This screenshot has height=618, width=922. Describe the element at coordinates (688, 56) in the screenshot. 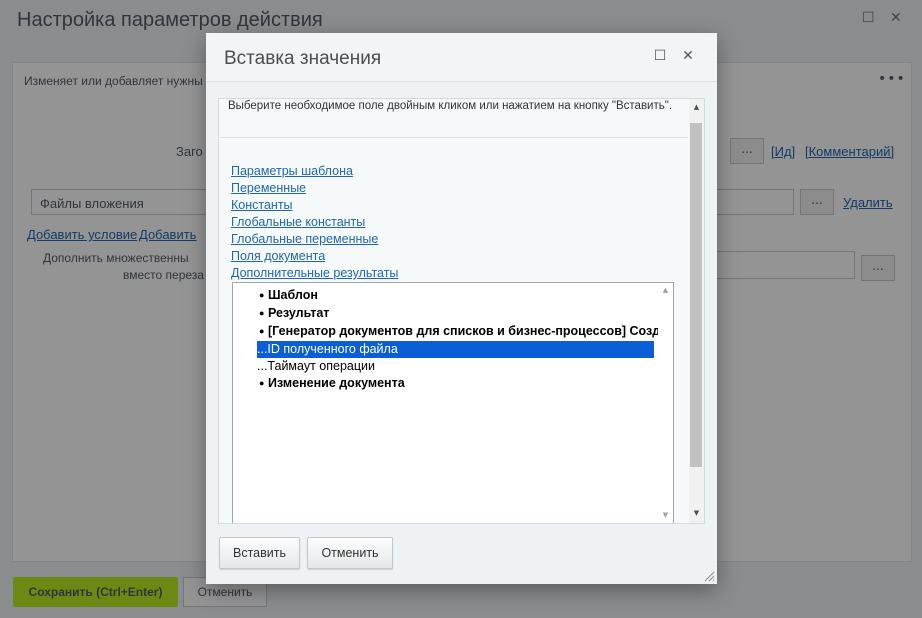

I see `dialog-close-icon: ✕` at that location.